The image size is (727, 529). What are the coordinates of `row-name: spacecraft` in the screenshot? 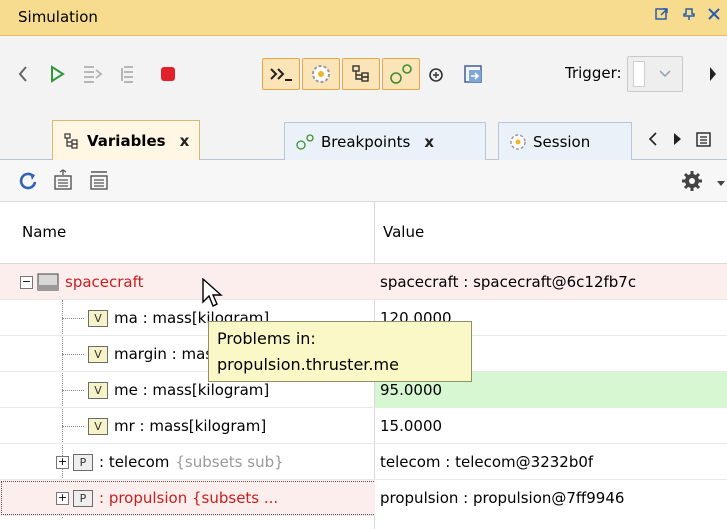 It's located at (104, 282).